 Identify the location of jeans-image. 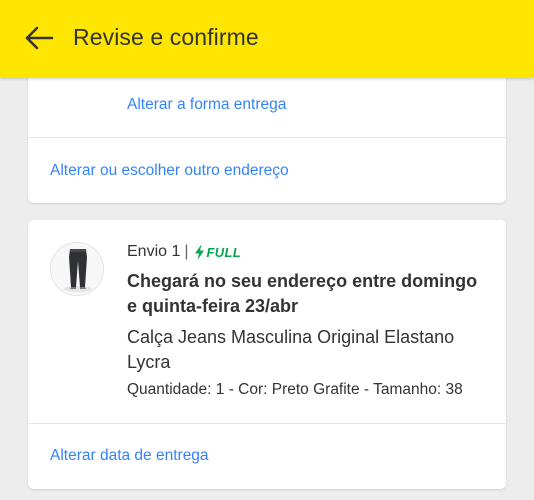
(77, 269).